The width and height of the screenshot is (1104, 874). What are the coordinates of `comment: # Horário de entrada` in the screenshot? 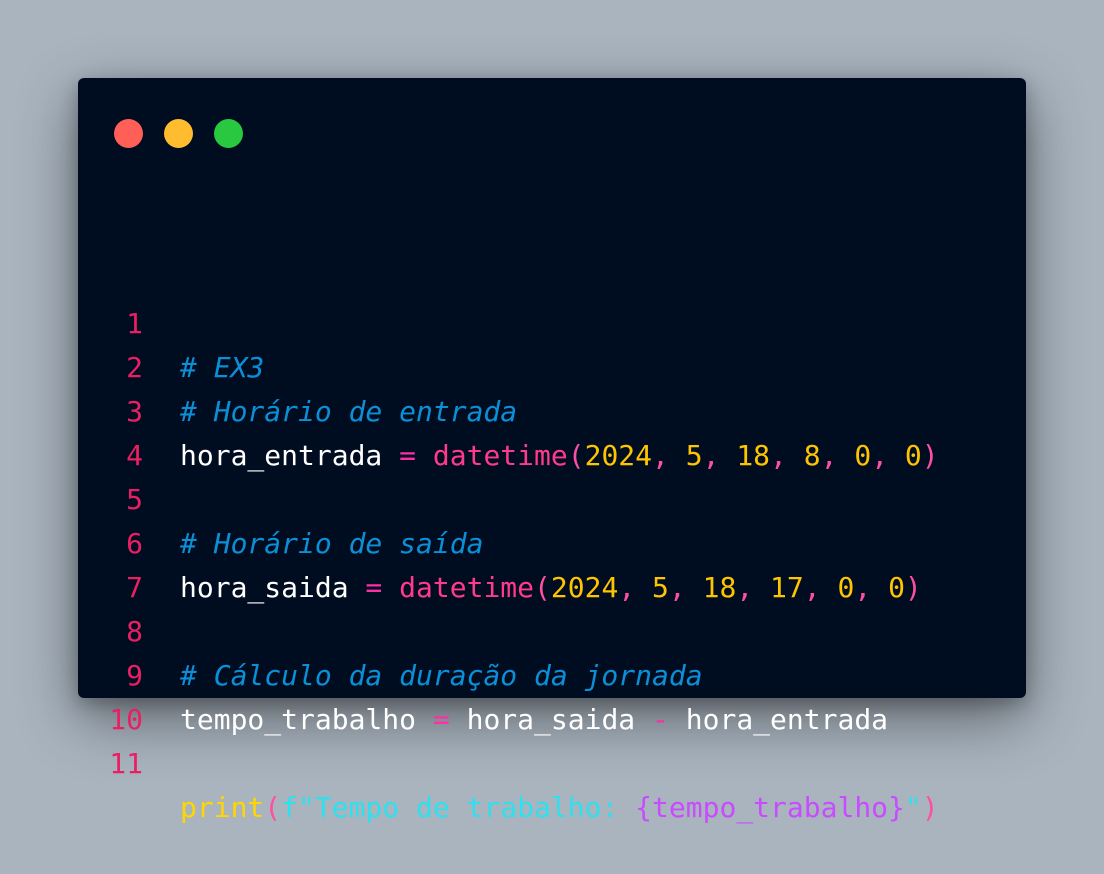 It's located at (349, 411).